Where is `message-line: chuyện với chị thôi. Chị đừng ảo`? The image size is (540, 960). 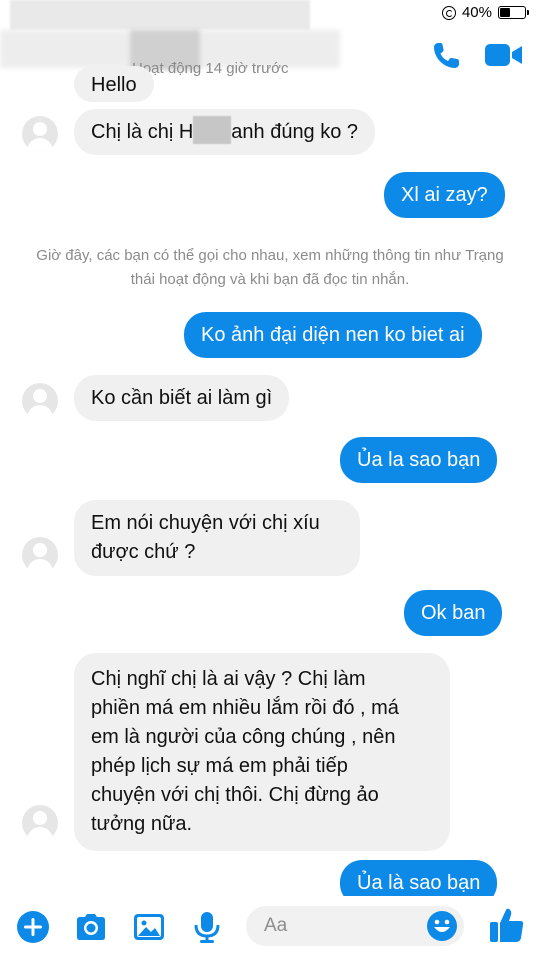
message-line: chuyện với chị thôi. Chị đừng ảo is located at coordinates (235, 795).